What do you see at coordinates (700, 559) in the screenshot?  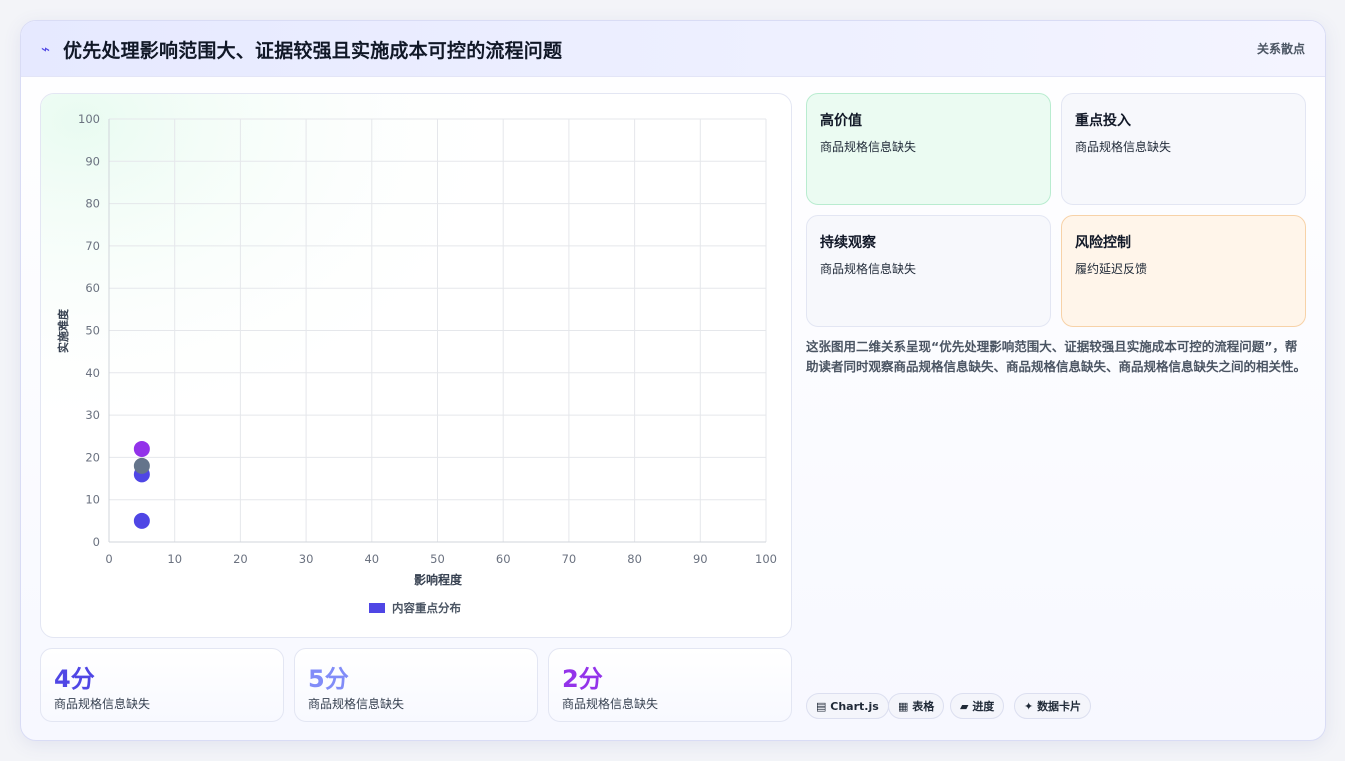 I see `x-tick-label: 90` at bounding box center [700, 559].